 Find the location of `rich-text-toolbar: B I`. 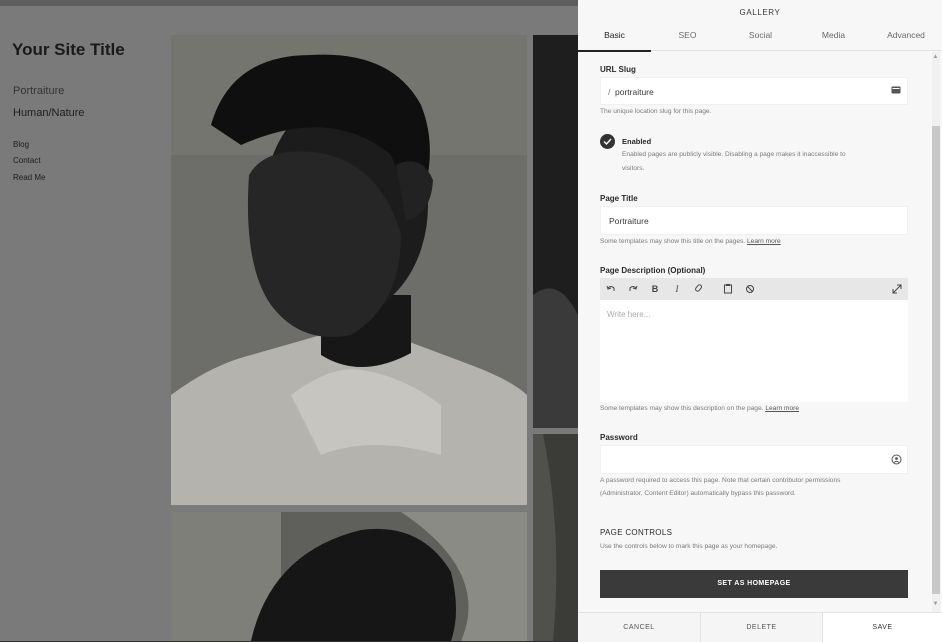

rich-text-toolbar: B I is located at coordinates (754, 289).